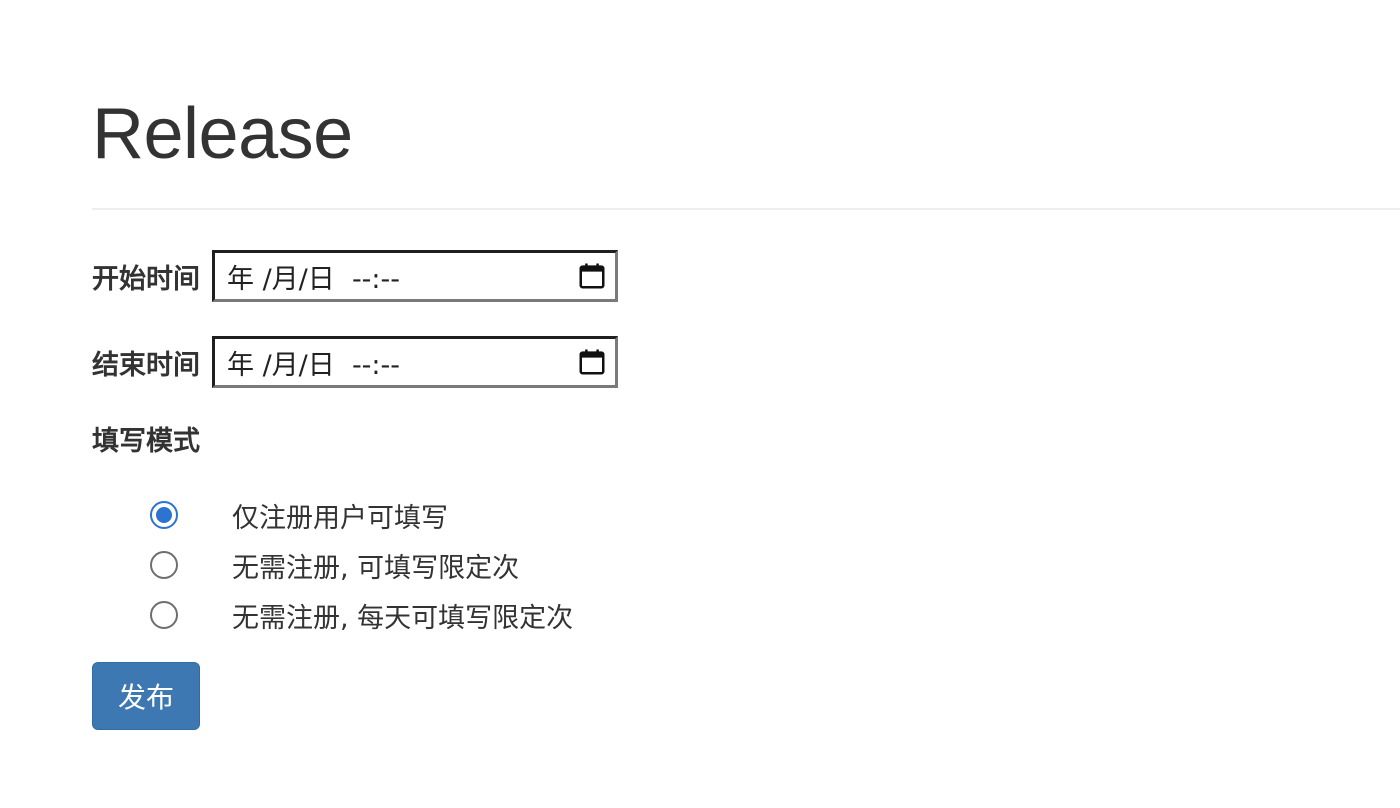 Image resolution: width=1400 pixels, height=808 pixels. What do you see at coordinates (376, 568) in the screenshot?
I see `radio-label-limited: 无需注册, 可填写限定次` at bounding box center [376, 568].